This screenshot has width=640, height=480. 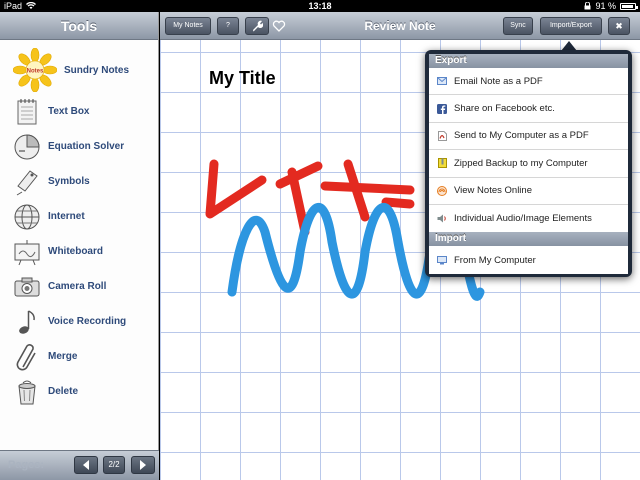 What do you see at coordinates (27, 147) in the screenshot?
I see `equation-icon` at bounding box center [27, 147].